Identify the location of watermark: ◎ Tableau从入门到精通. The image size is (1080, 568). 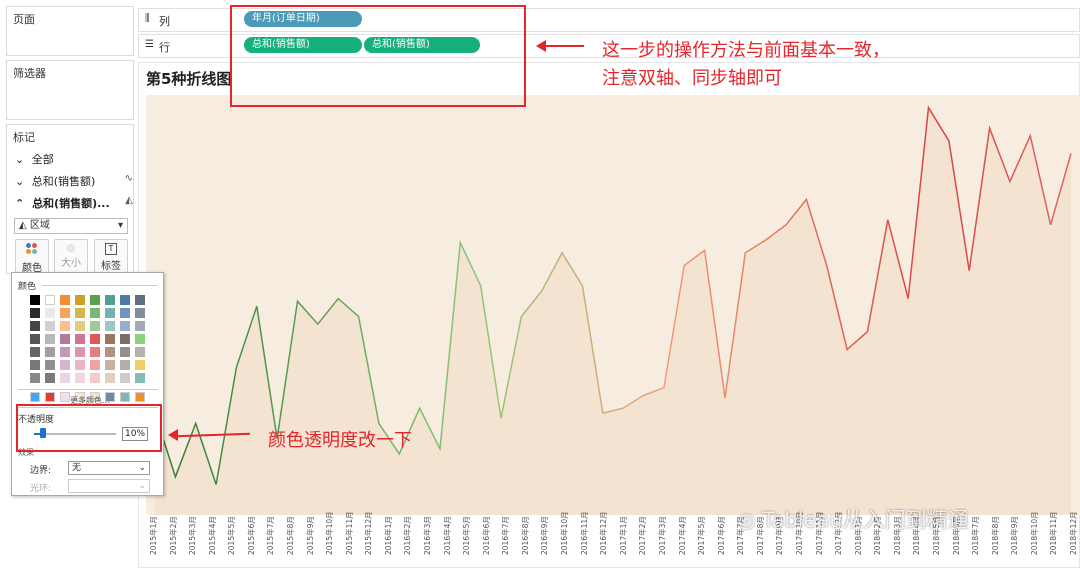
(853, 519).